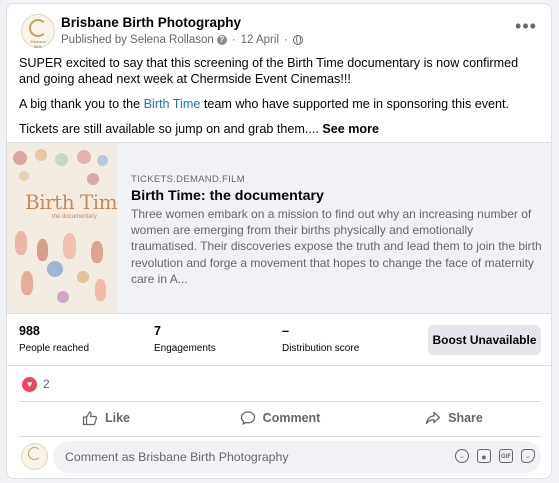 The height and width of the screenshot is (483, 559). Describe the element at coordinates (62, 228) in the screenshot. I see `poster-image: Birth Time the documentary` at that location.